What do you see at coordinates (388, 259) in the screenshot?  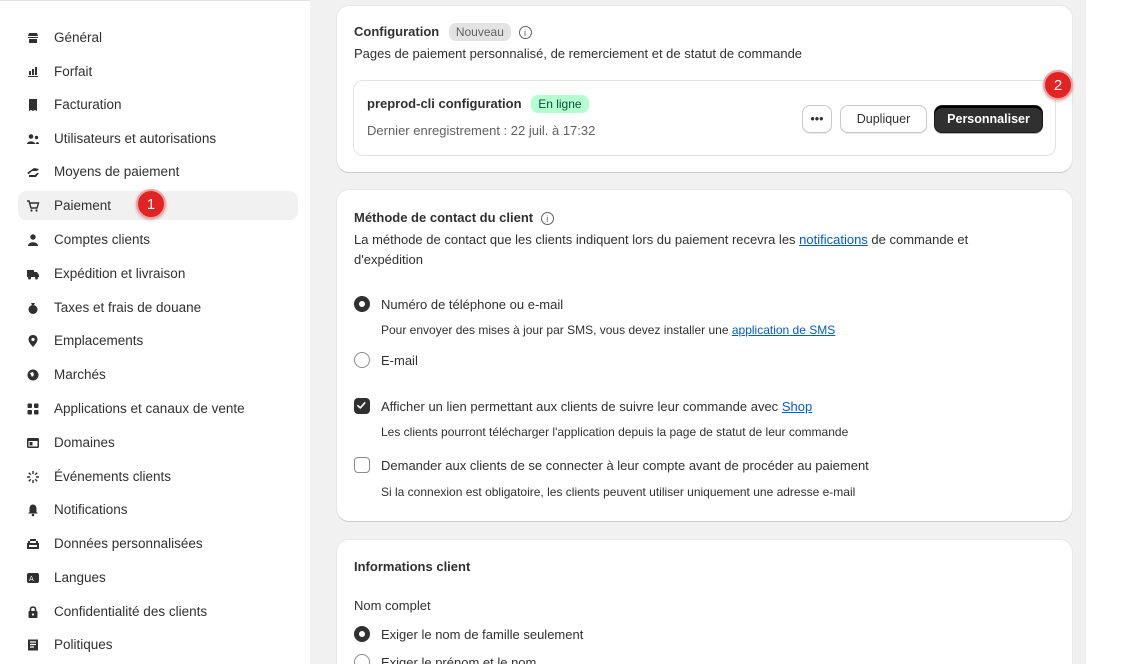 I see `contact-description-line2: d'expédition` at bounding box center [388, 259].